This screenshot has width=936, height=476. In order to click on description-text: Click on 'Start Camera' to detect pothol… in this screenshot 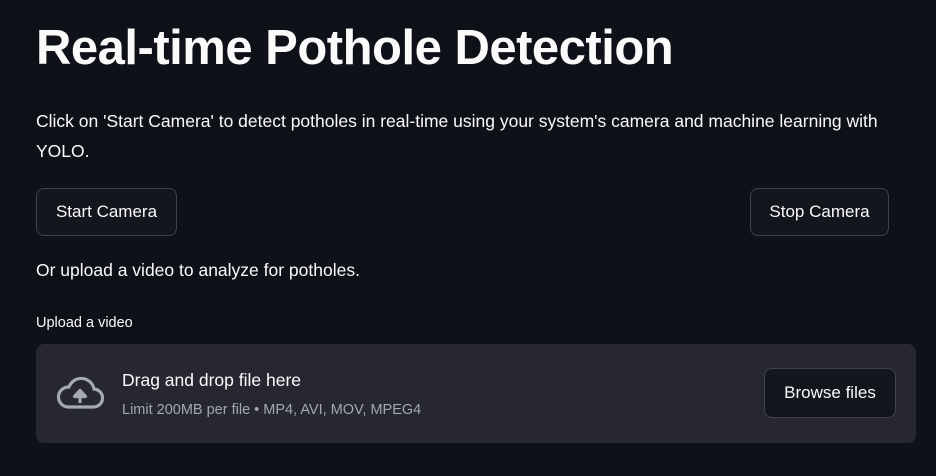, I will do `click(457, 136)`.